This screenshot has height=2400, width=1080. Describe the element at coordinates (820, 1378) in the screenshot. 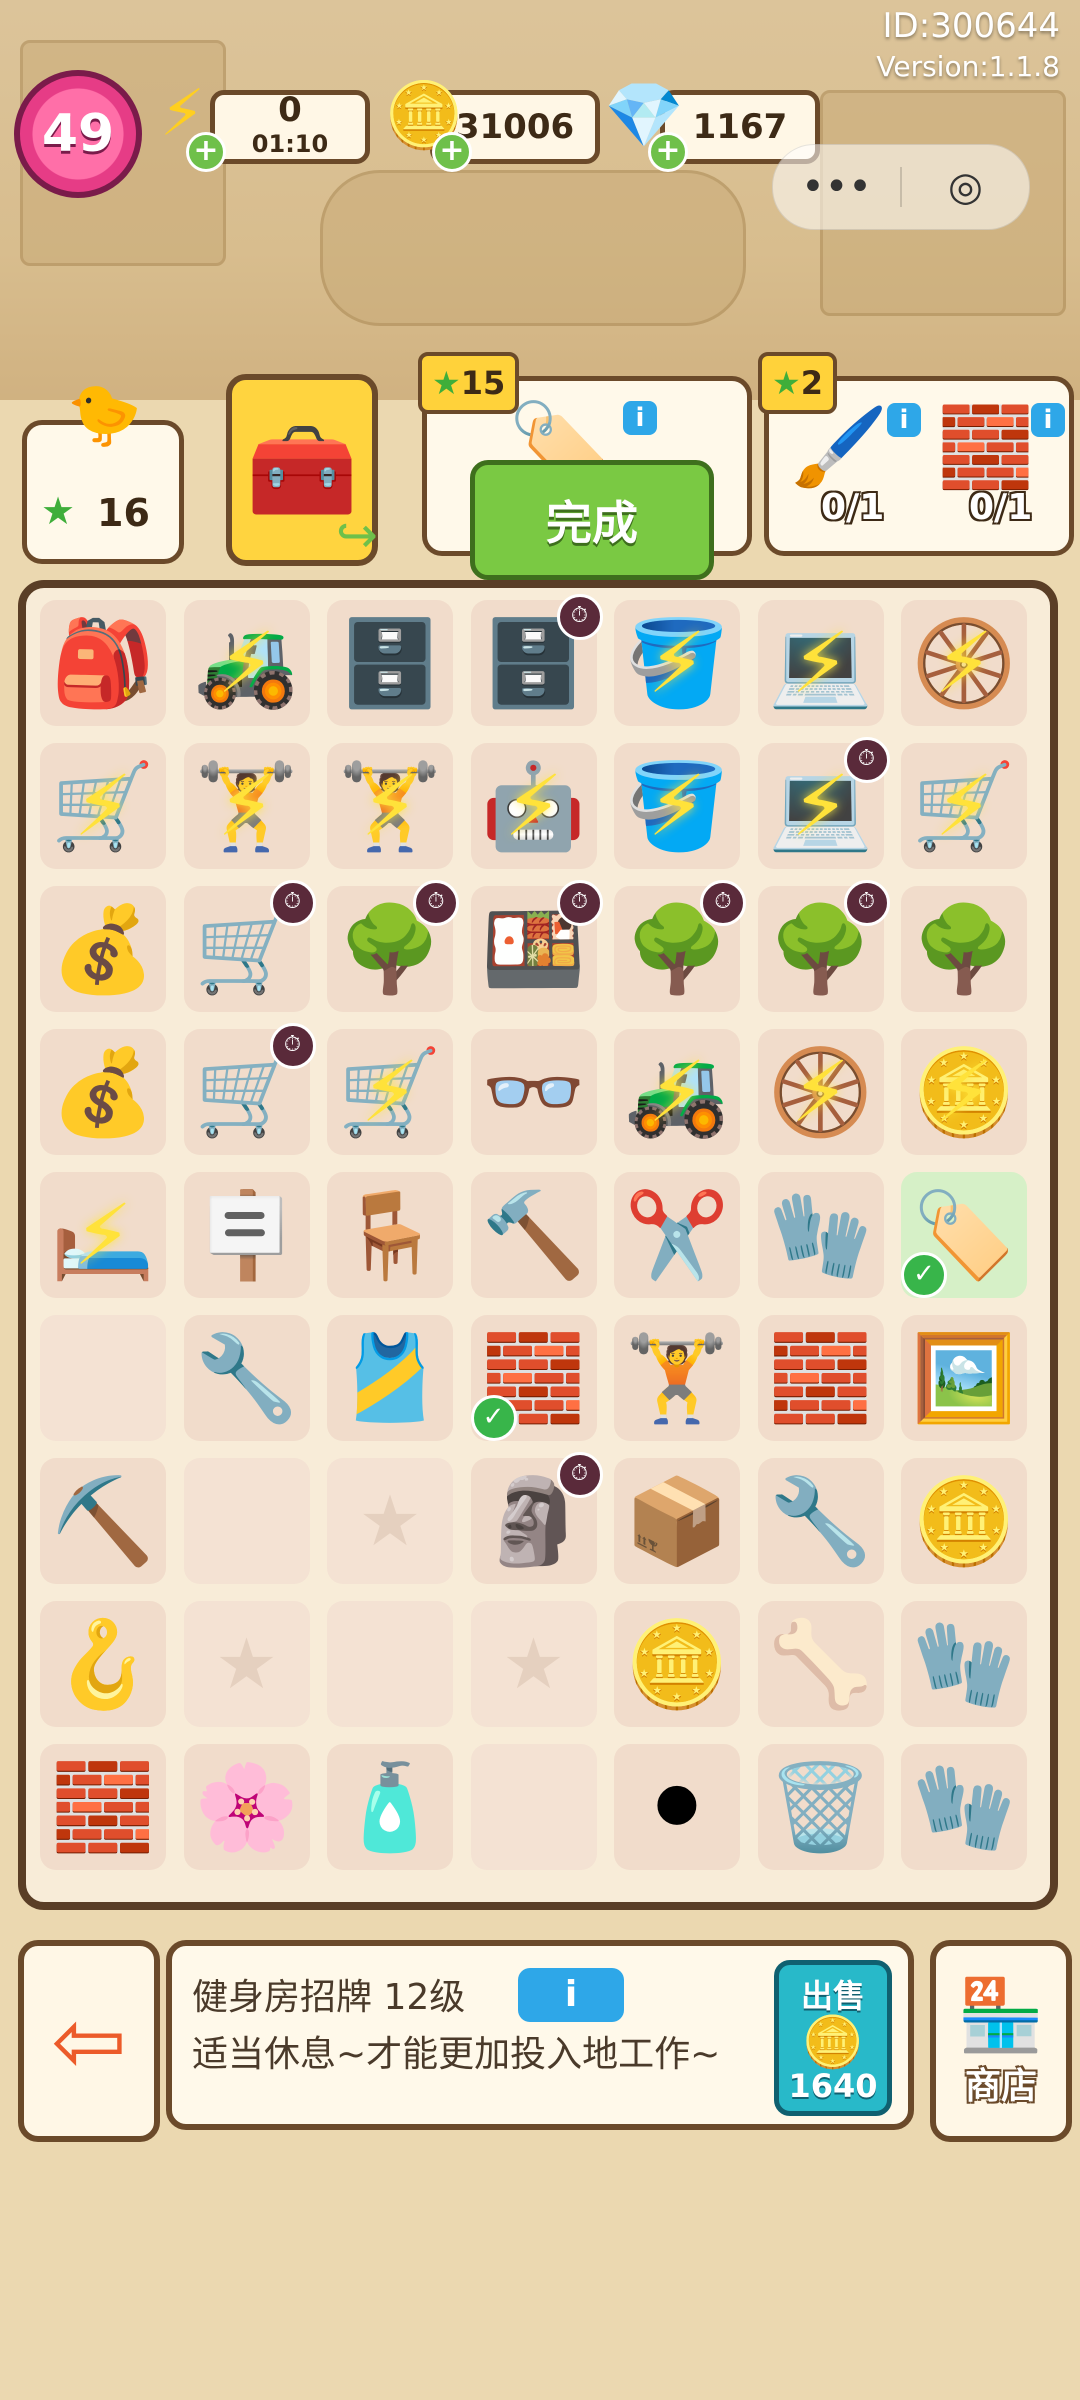

I see `board-cell-r5-c5: 🧱` at that location.